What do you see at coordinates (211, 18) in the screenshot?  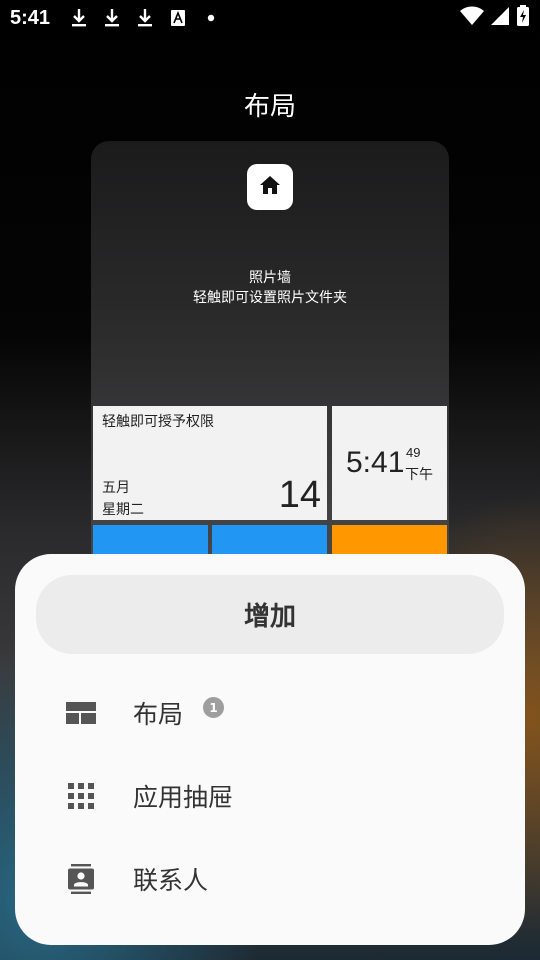 I see `dot-icon` at bounding box center [211, 18].